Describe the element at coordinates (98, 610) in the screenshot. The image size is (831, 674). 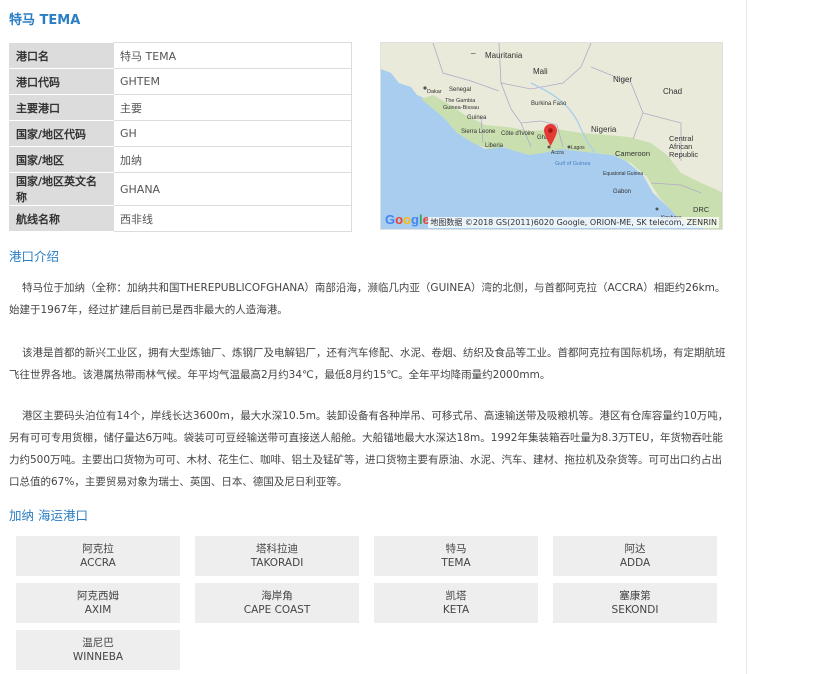
I see `port-name-en: AXIM` at that location.